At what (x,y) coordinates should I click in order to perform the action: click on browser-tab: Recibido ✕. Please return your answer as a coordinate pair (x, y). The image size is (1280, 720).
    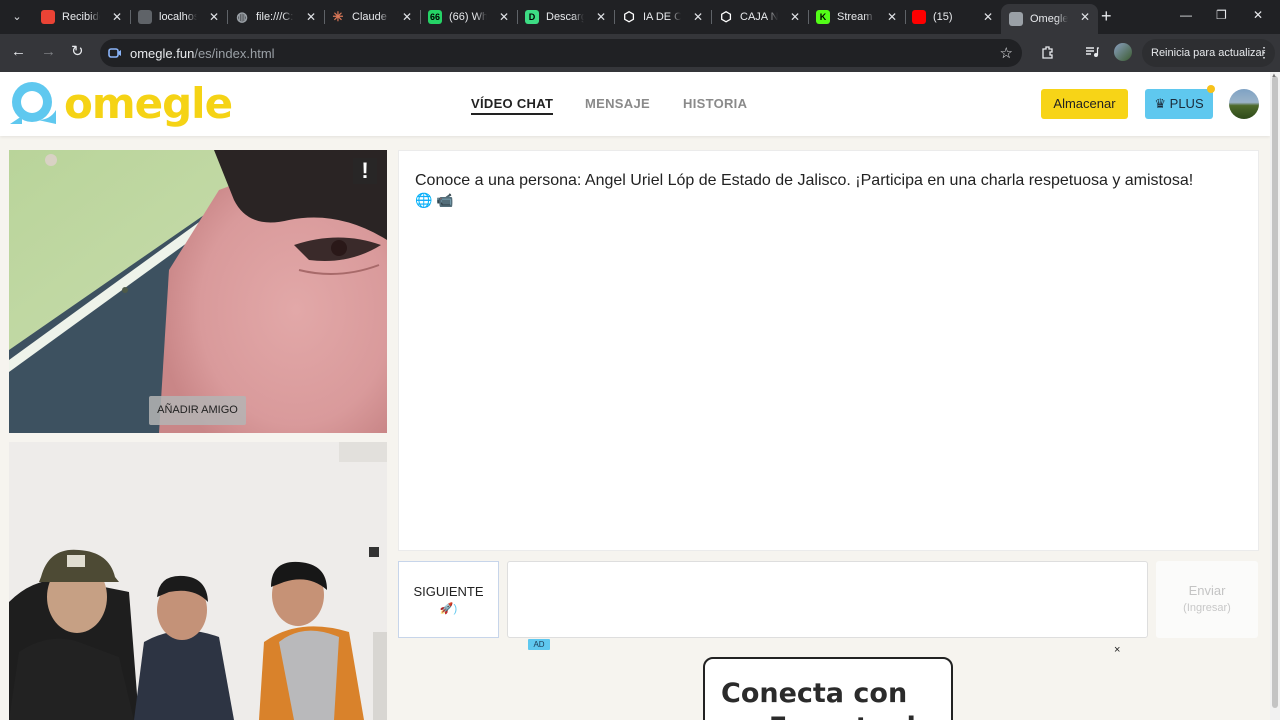
    Looking at the image, I should click on (81, 17).